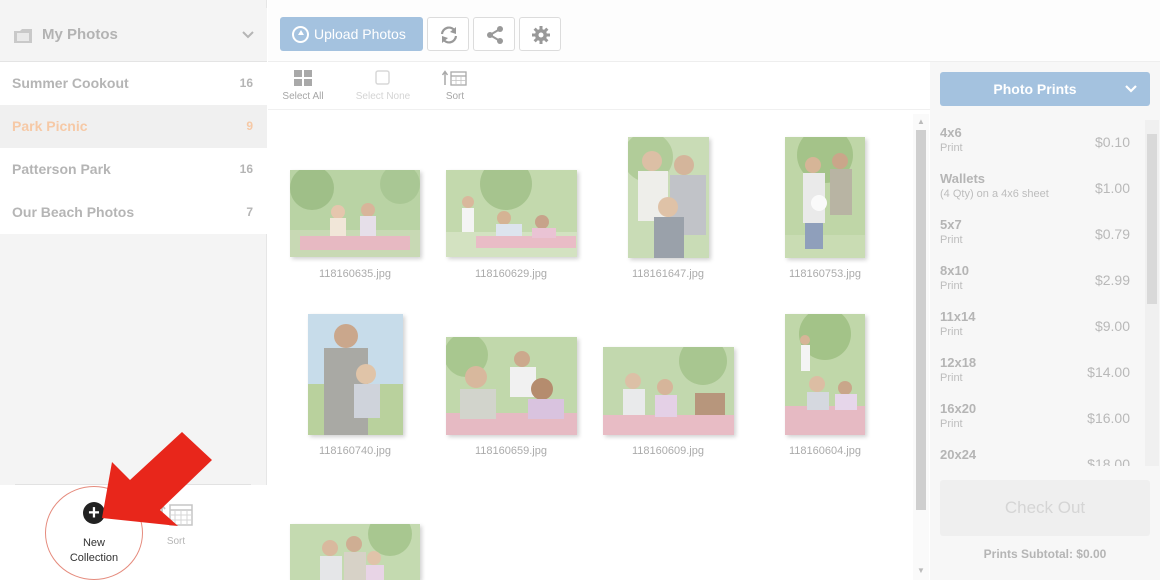 This screenshot has height=580, width=1160. What do you see at coordinates (1112, 142) in the screenshot?
I see `print-price: $0.10` at bounding box center [1112, 142].